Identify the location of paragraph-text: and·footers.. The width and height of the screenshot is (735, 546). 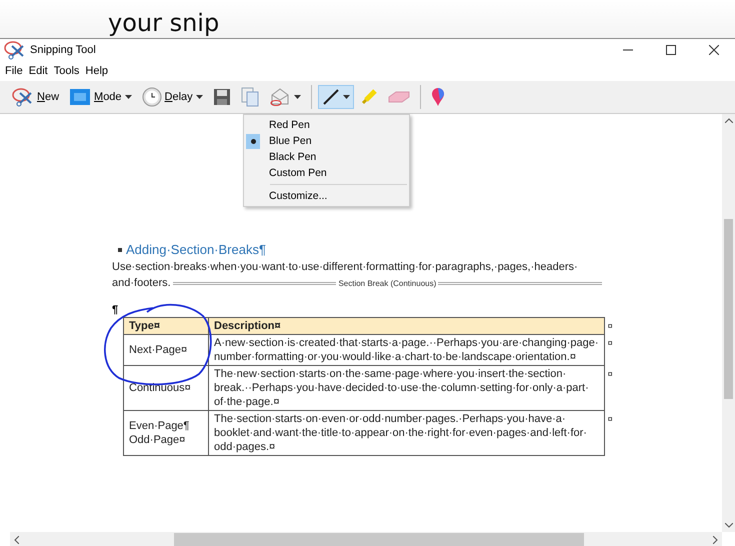
(141, 283).